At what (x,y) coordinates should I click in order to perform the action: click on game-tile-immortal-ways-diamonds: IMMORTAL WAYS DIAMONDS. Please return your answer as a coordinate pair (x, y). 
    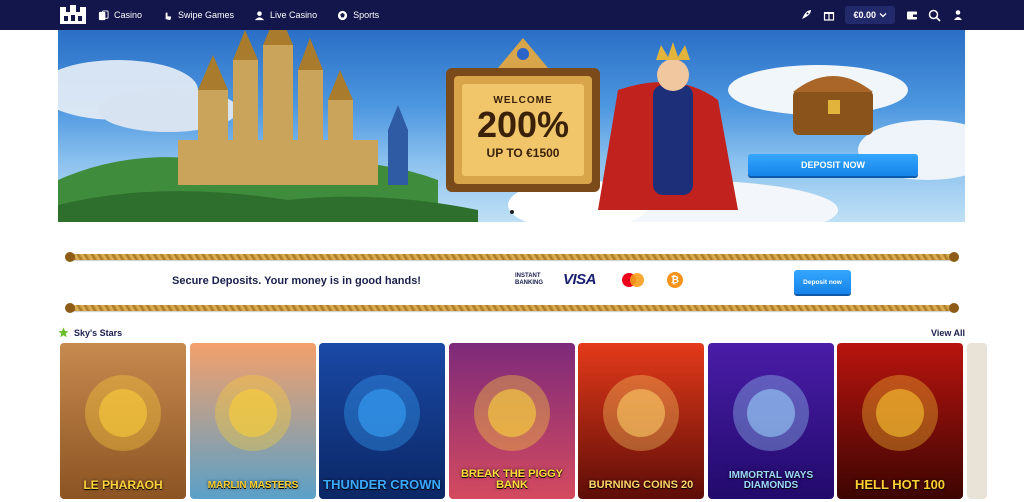
    Looking at the image, I should click on (771, 421).